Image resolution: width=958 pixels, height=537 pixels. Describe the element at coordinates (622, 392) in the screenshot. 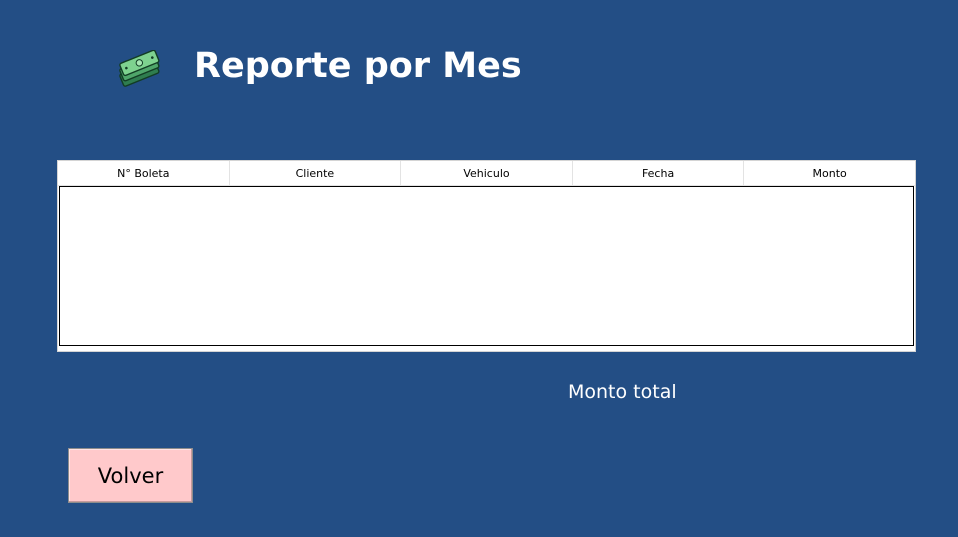

I see `monto-total-label: Monto total` at that location.